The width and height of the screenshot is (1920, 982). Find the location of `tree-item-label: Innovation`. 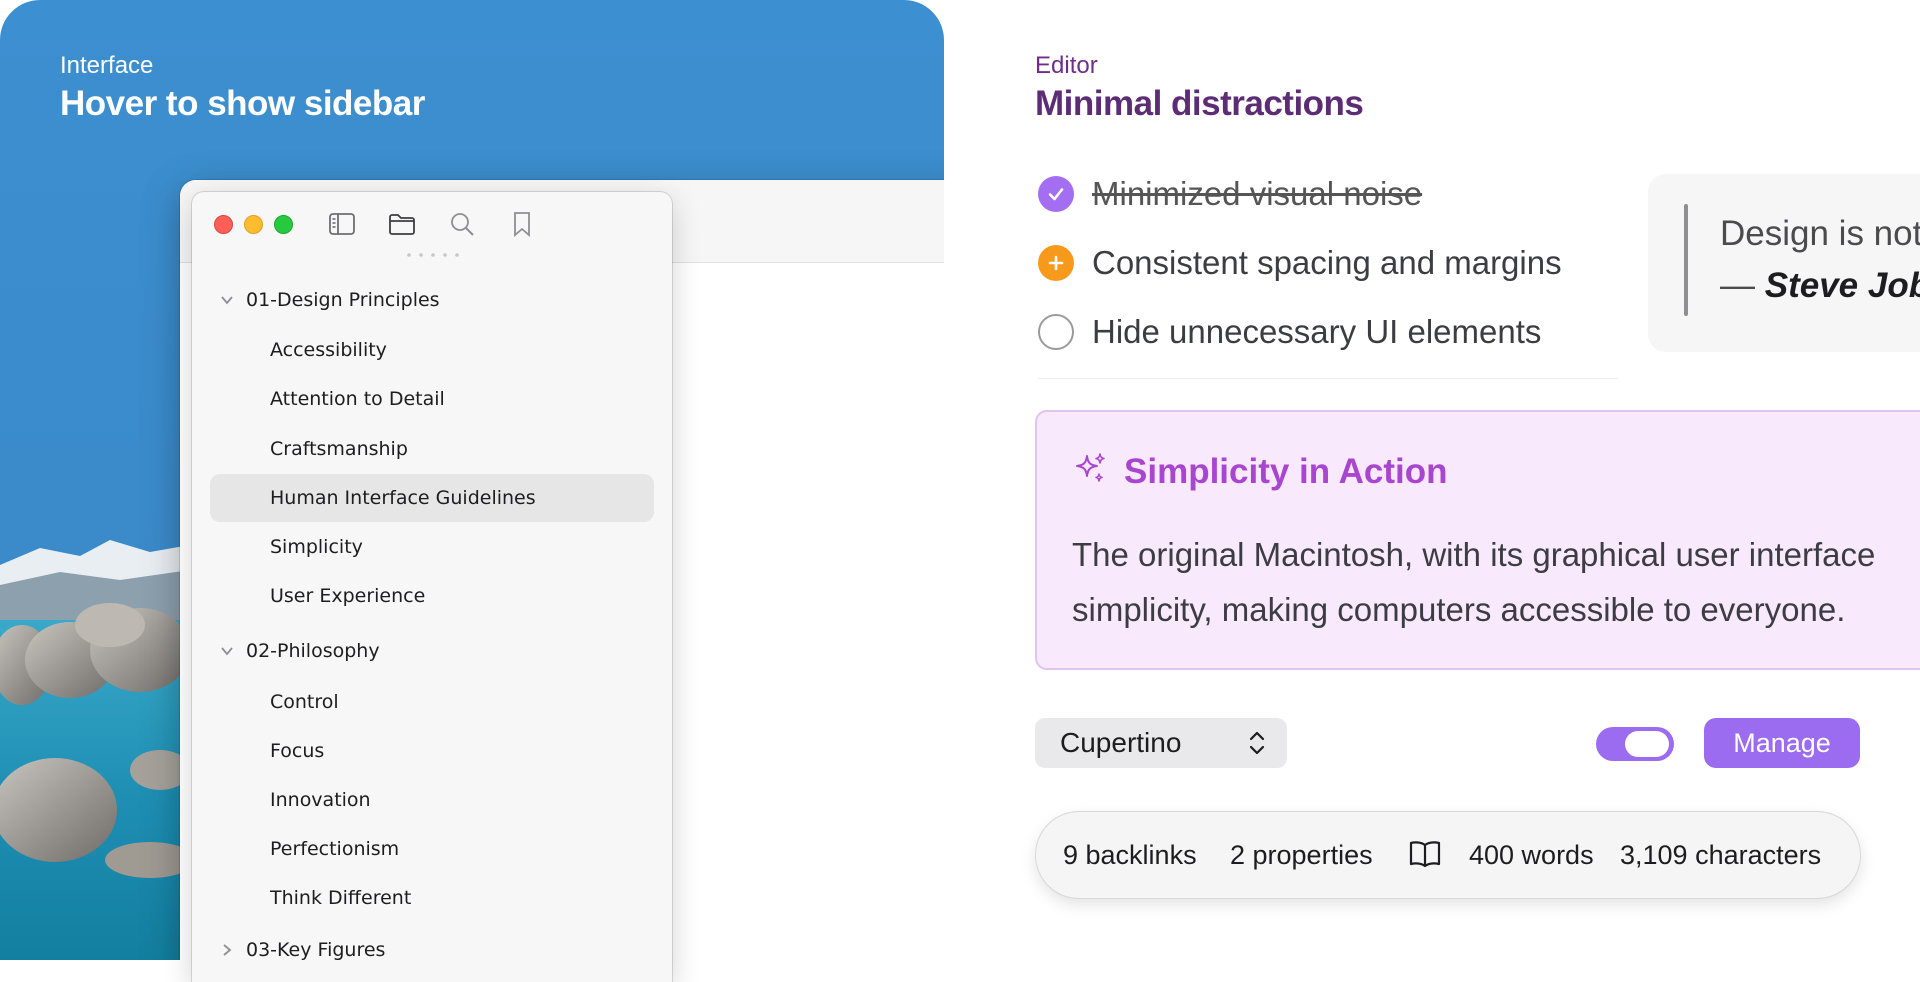

tree-item-label: Innovation is located at coordinates (320, 800).